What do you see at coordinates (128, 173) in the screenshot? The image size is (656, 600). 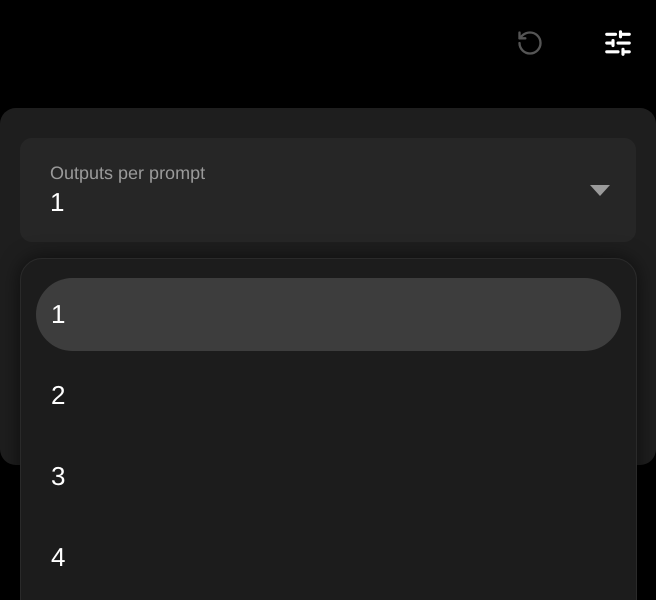 I see `select-label: Outputs per prompt` at bounding box center [128, 173].